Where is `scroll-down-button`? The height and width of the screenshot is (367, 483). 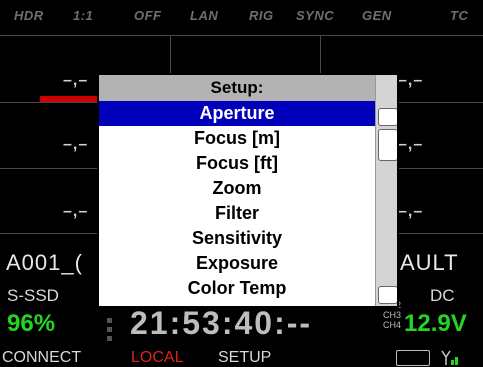 scroll-down-button is located at coordinates (387, 295).